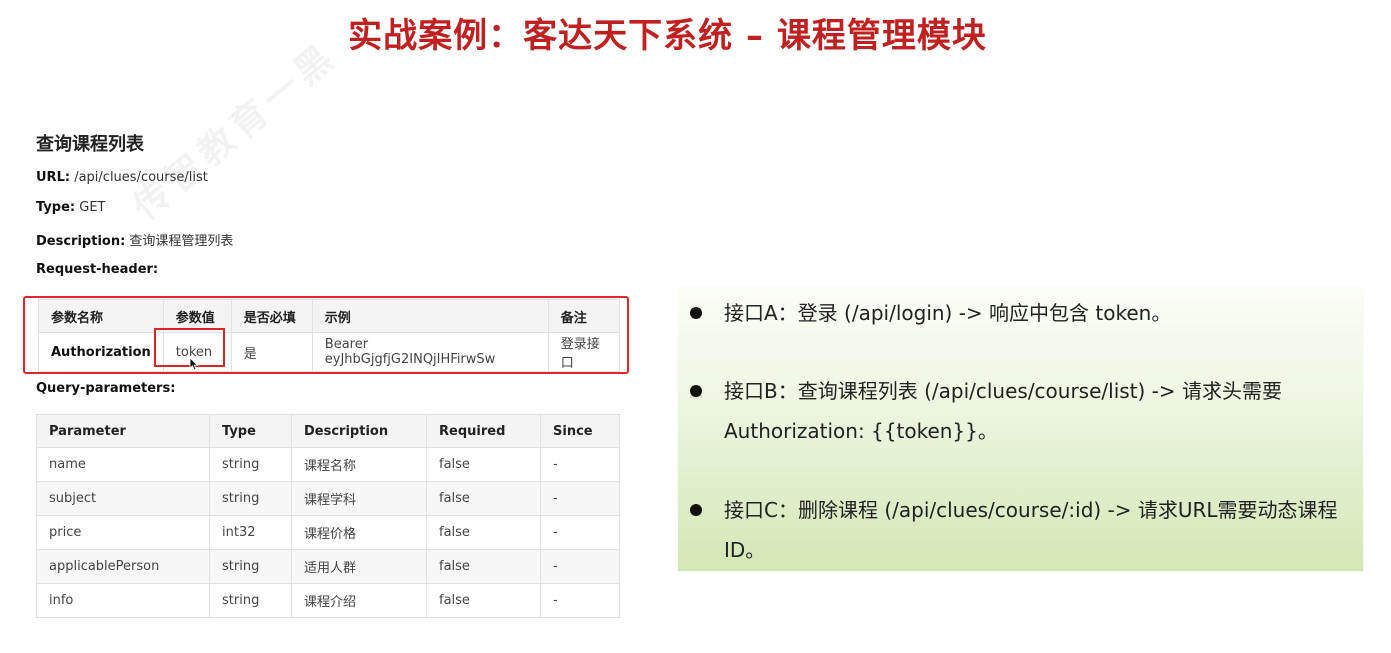 The height and width of the screenshot is (653, 1391). I want to click on description-label: Description:, so click(81, 241).